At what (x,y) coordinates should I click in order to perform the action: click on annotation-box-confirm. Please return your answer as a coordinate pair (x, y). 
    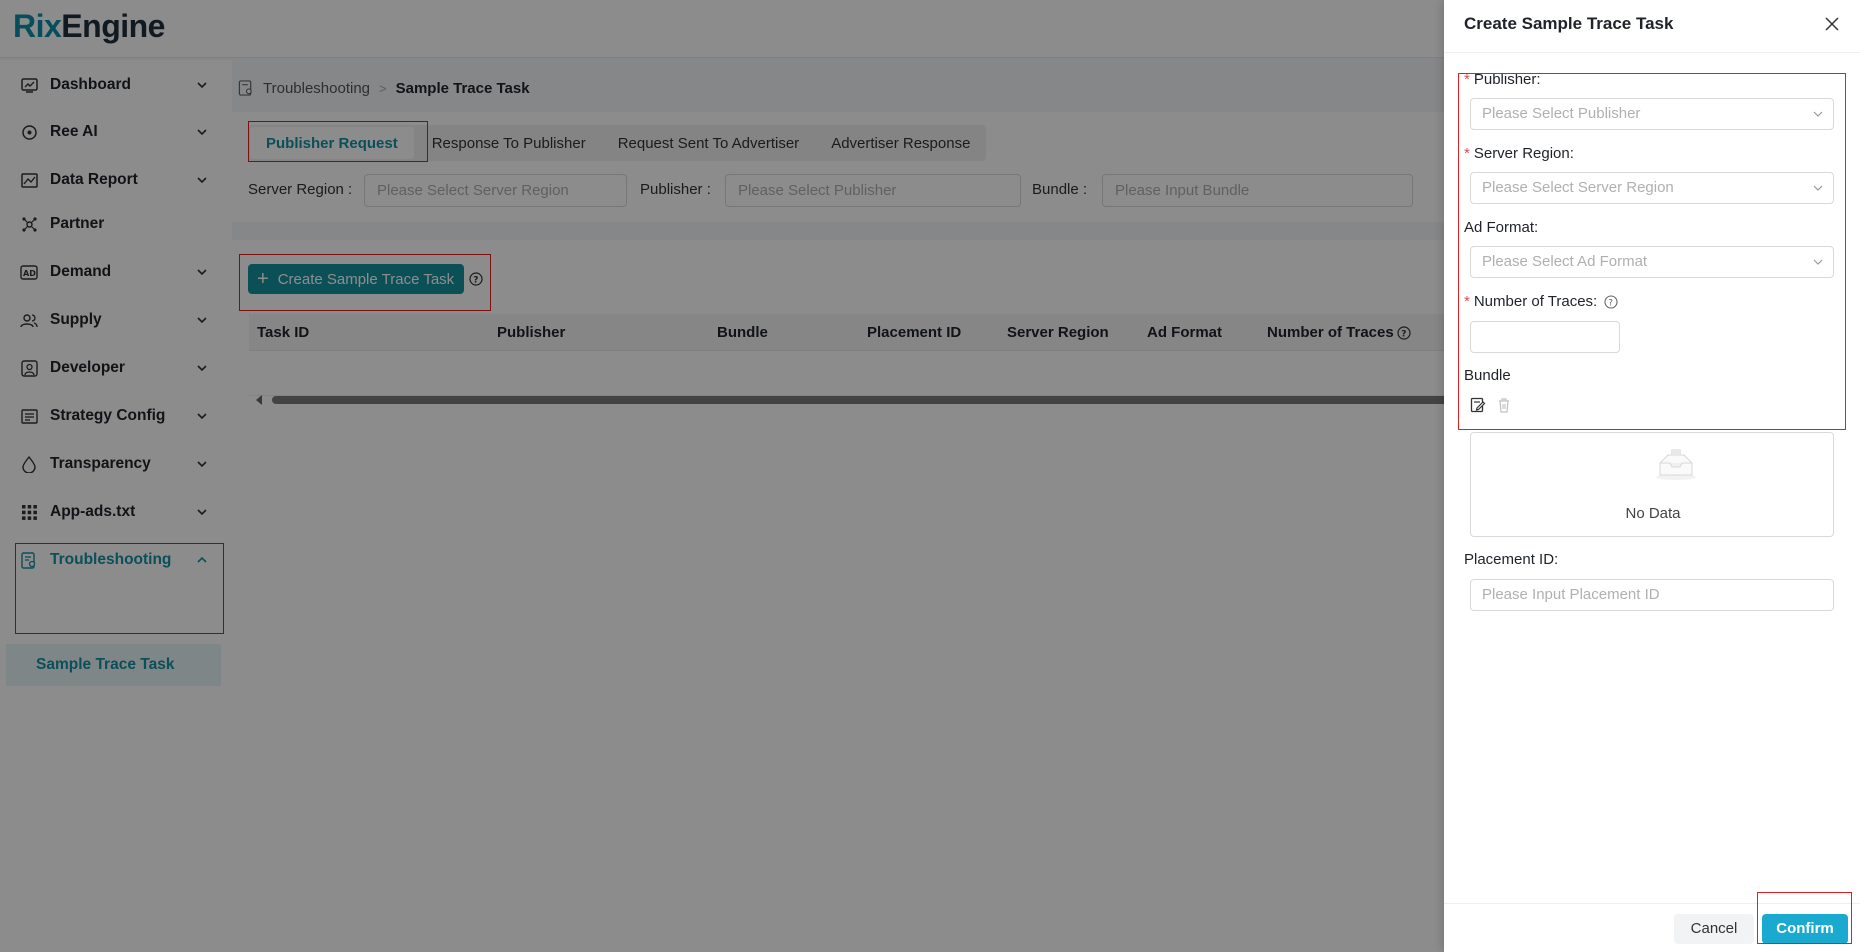
    Looking at the image, I should click on (1804, 918).